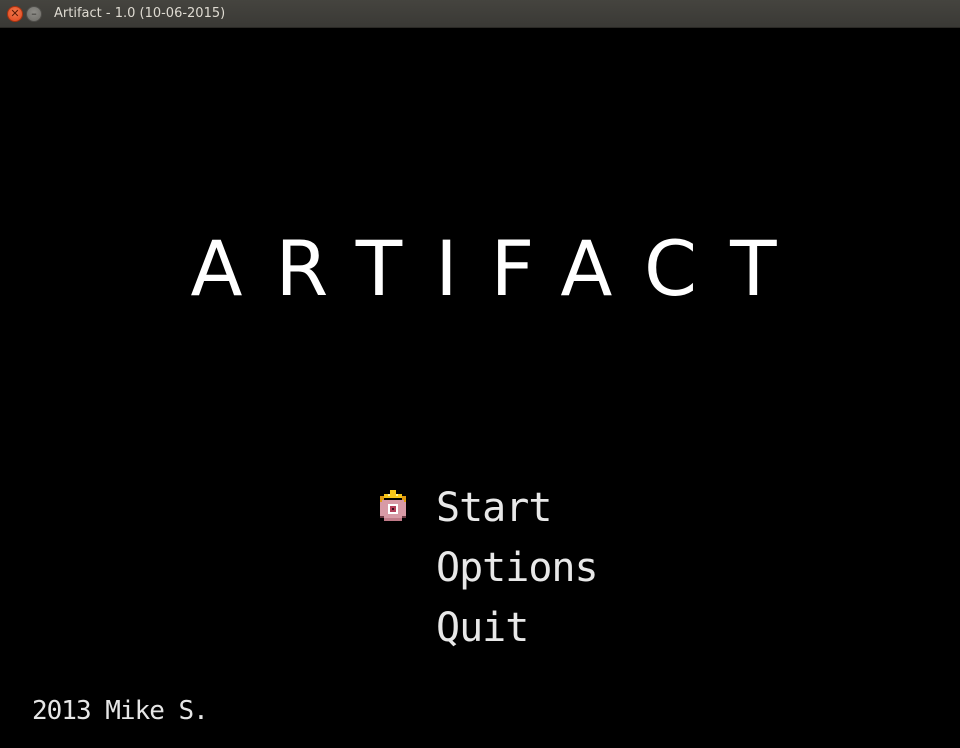  I want to click on menu-item-quit: Quit, so click(482, 628).